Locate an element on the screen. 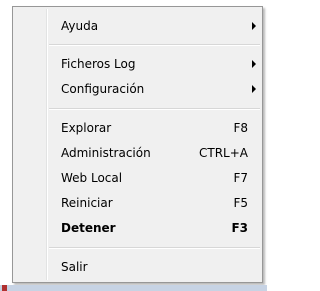  menu-item-detener: Detener F3 is located at coordinates (137, 228).